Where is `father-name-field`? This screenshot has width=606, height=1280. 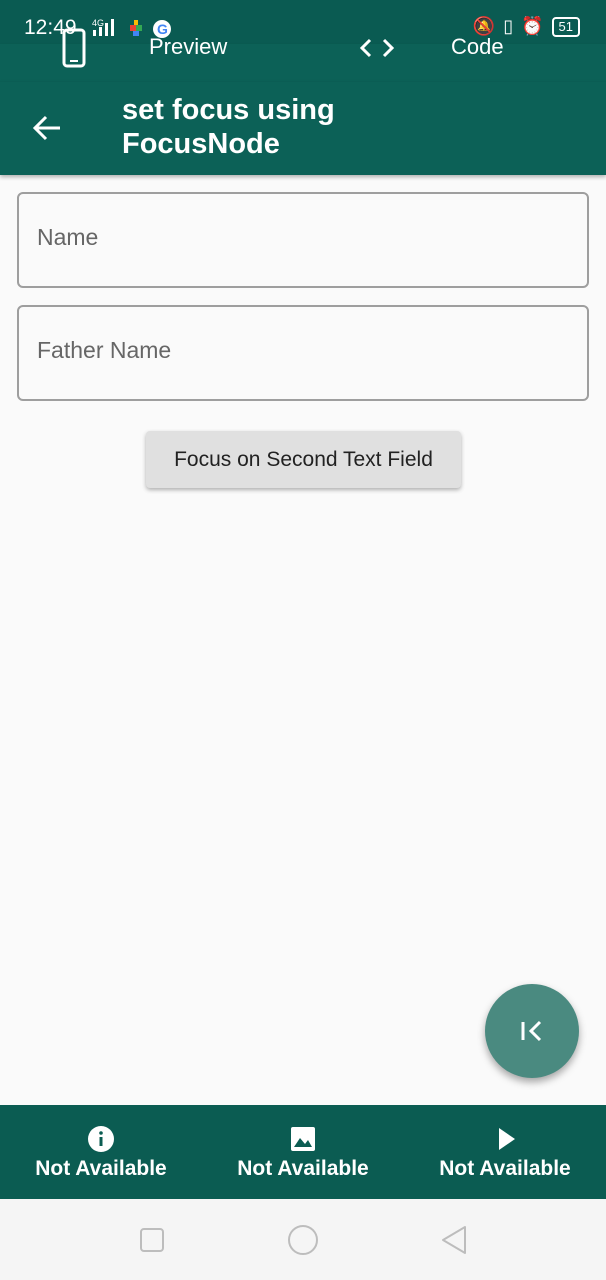
father-name-field is located at coordinates (303, 353).